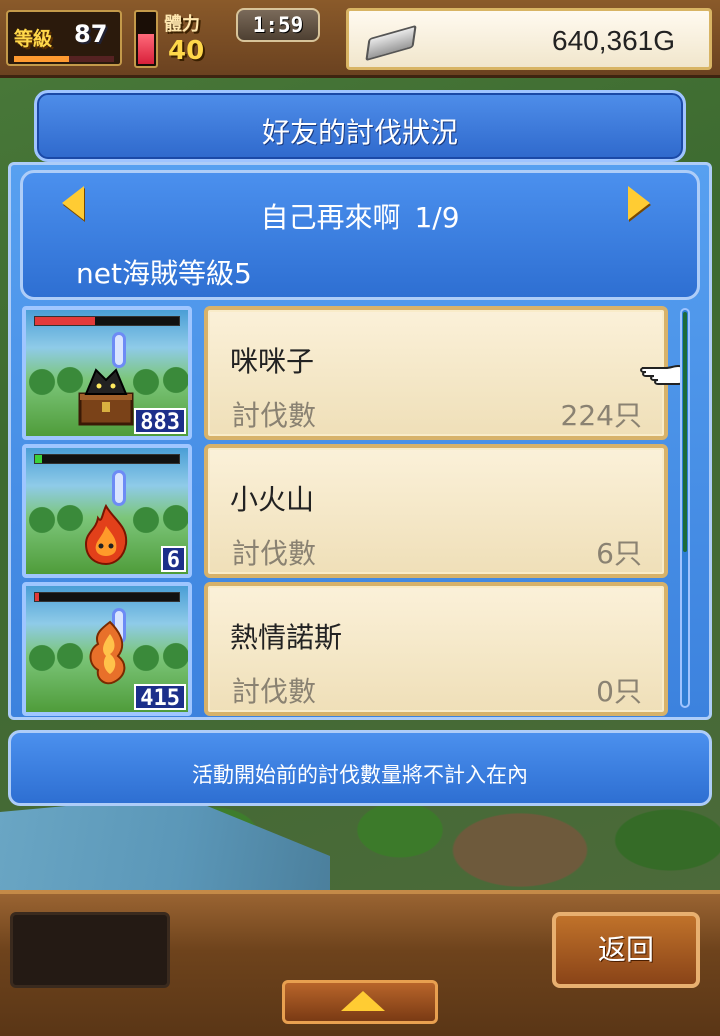 The height and width of the screenshot is (1036, 720). Describe the element at coordinates (360, 775) in the screenshot. I see `notice-text: 活動開始前的討伐數量將不計入在內` at that location.